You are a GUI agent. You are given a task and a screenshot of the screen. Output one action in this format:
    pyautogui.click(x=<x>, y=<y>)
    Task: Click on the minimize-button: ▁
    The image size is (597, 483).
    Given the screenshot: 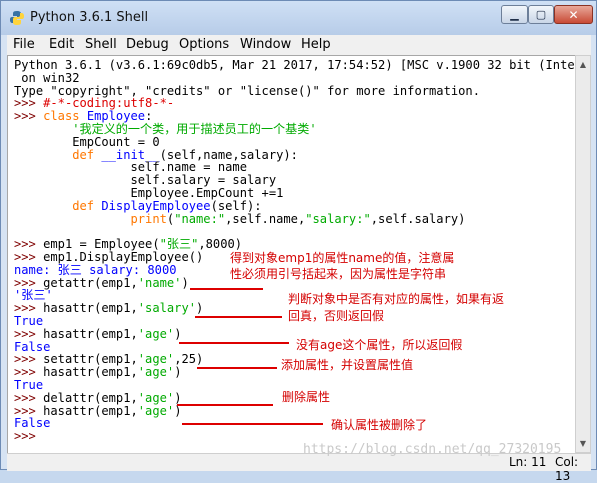 What is the action you would take?
    pyautogui.click(x=514, y=14)
    